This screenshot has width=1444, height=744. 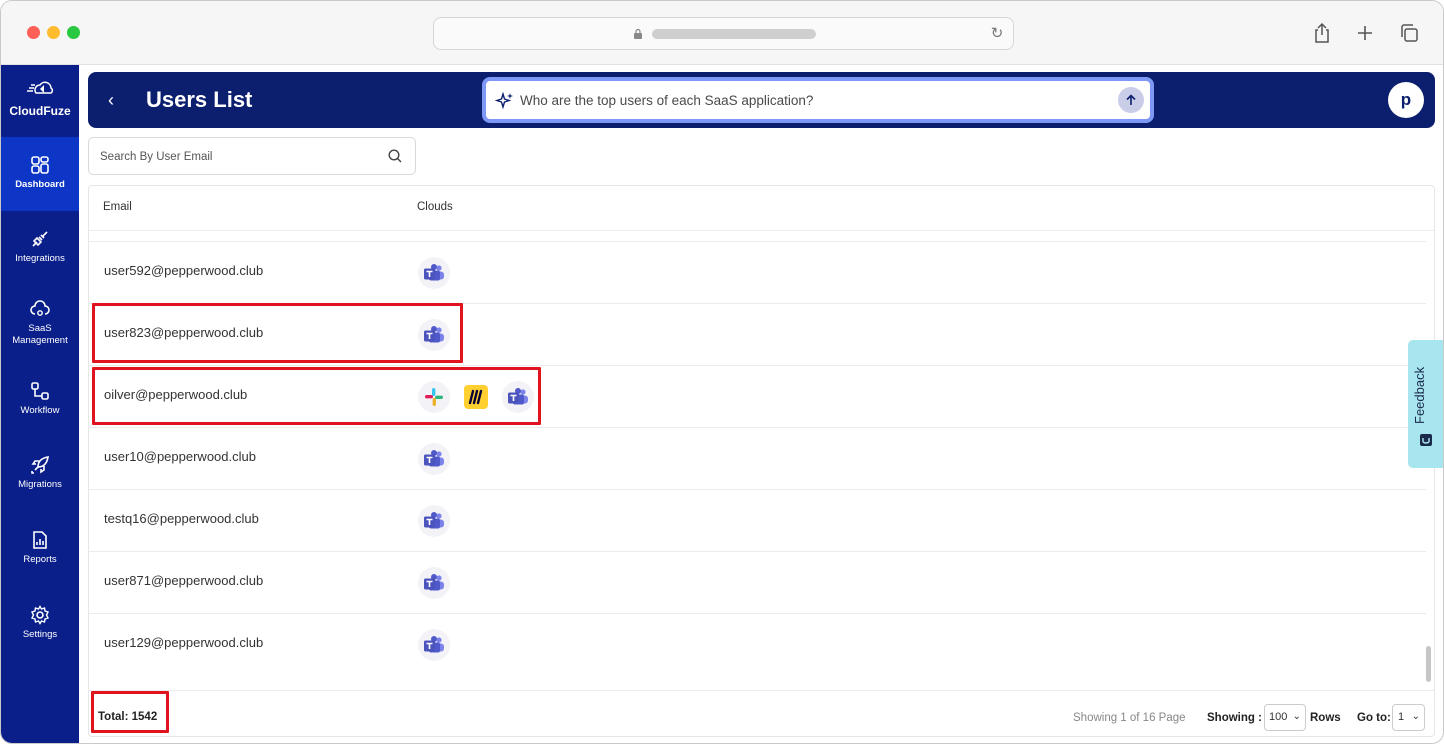 What do you see at coordinates (757, 334) in the screenshot?
I see `table-row: user823@pepperwood.club` at bounding box center [757, 334].